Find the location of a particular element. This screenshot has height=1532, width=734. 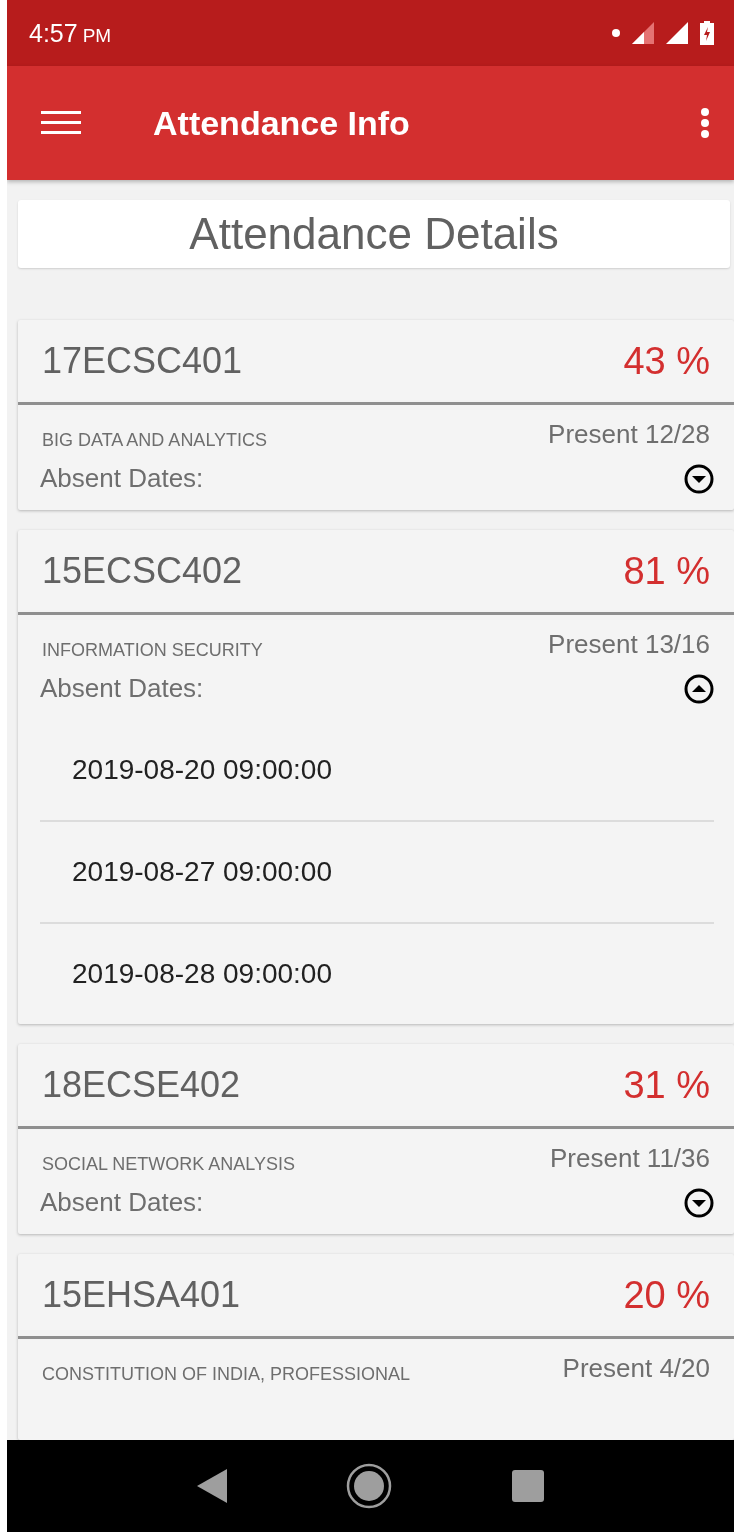

absent-date: 2019-08-27 09:00:00 is located at coordinates (202, 872).